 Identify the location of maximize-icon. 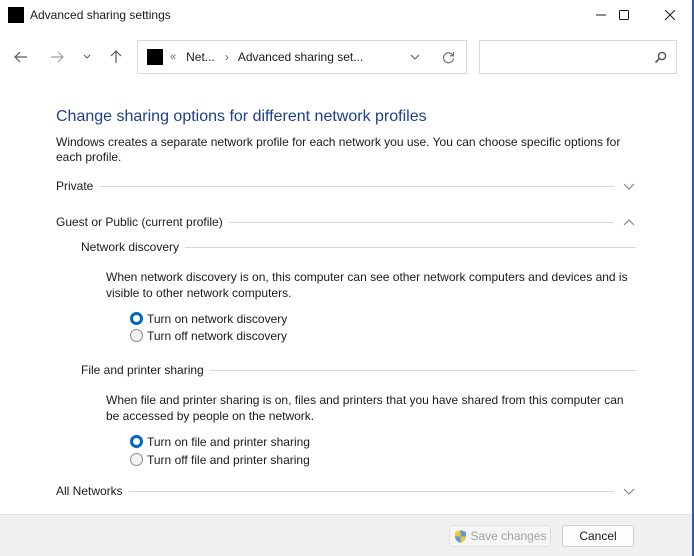
(624, 15).